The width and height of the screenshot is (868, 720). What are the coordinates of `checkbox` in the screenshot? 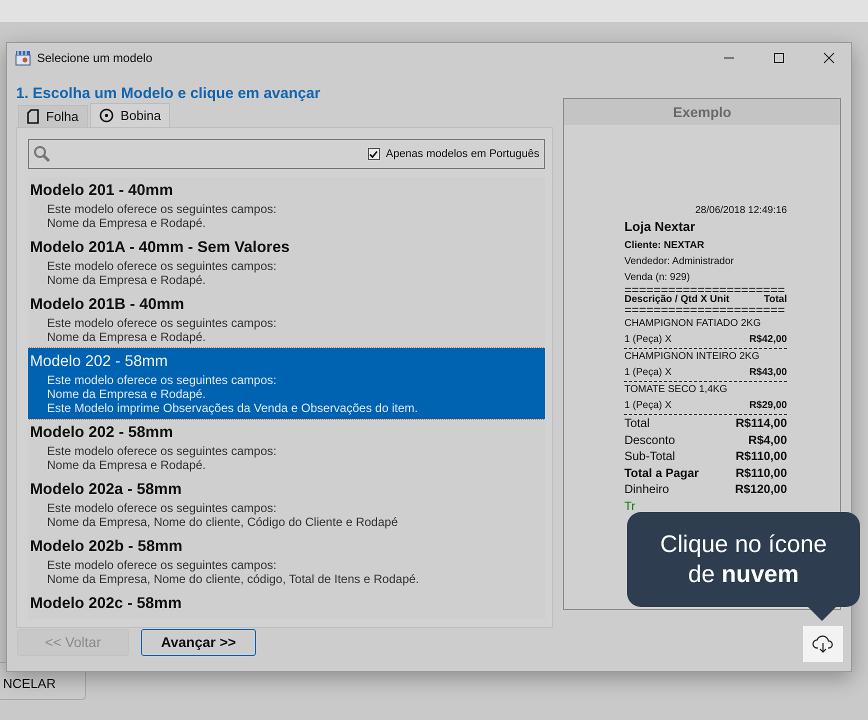 It's located at (374, 154).